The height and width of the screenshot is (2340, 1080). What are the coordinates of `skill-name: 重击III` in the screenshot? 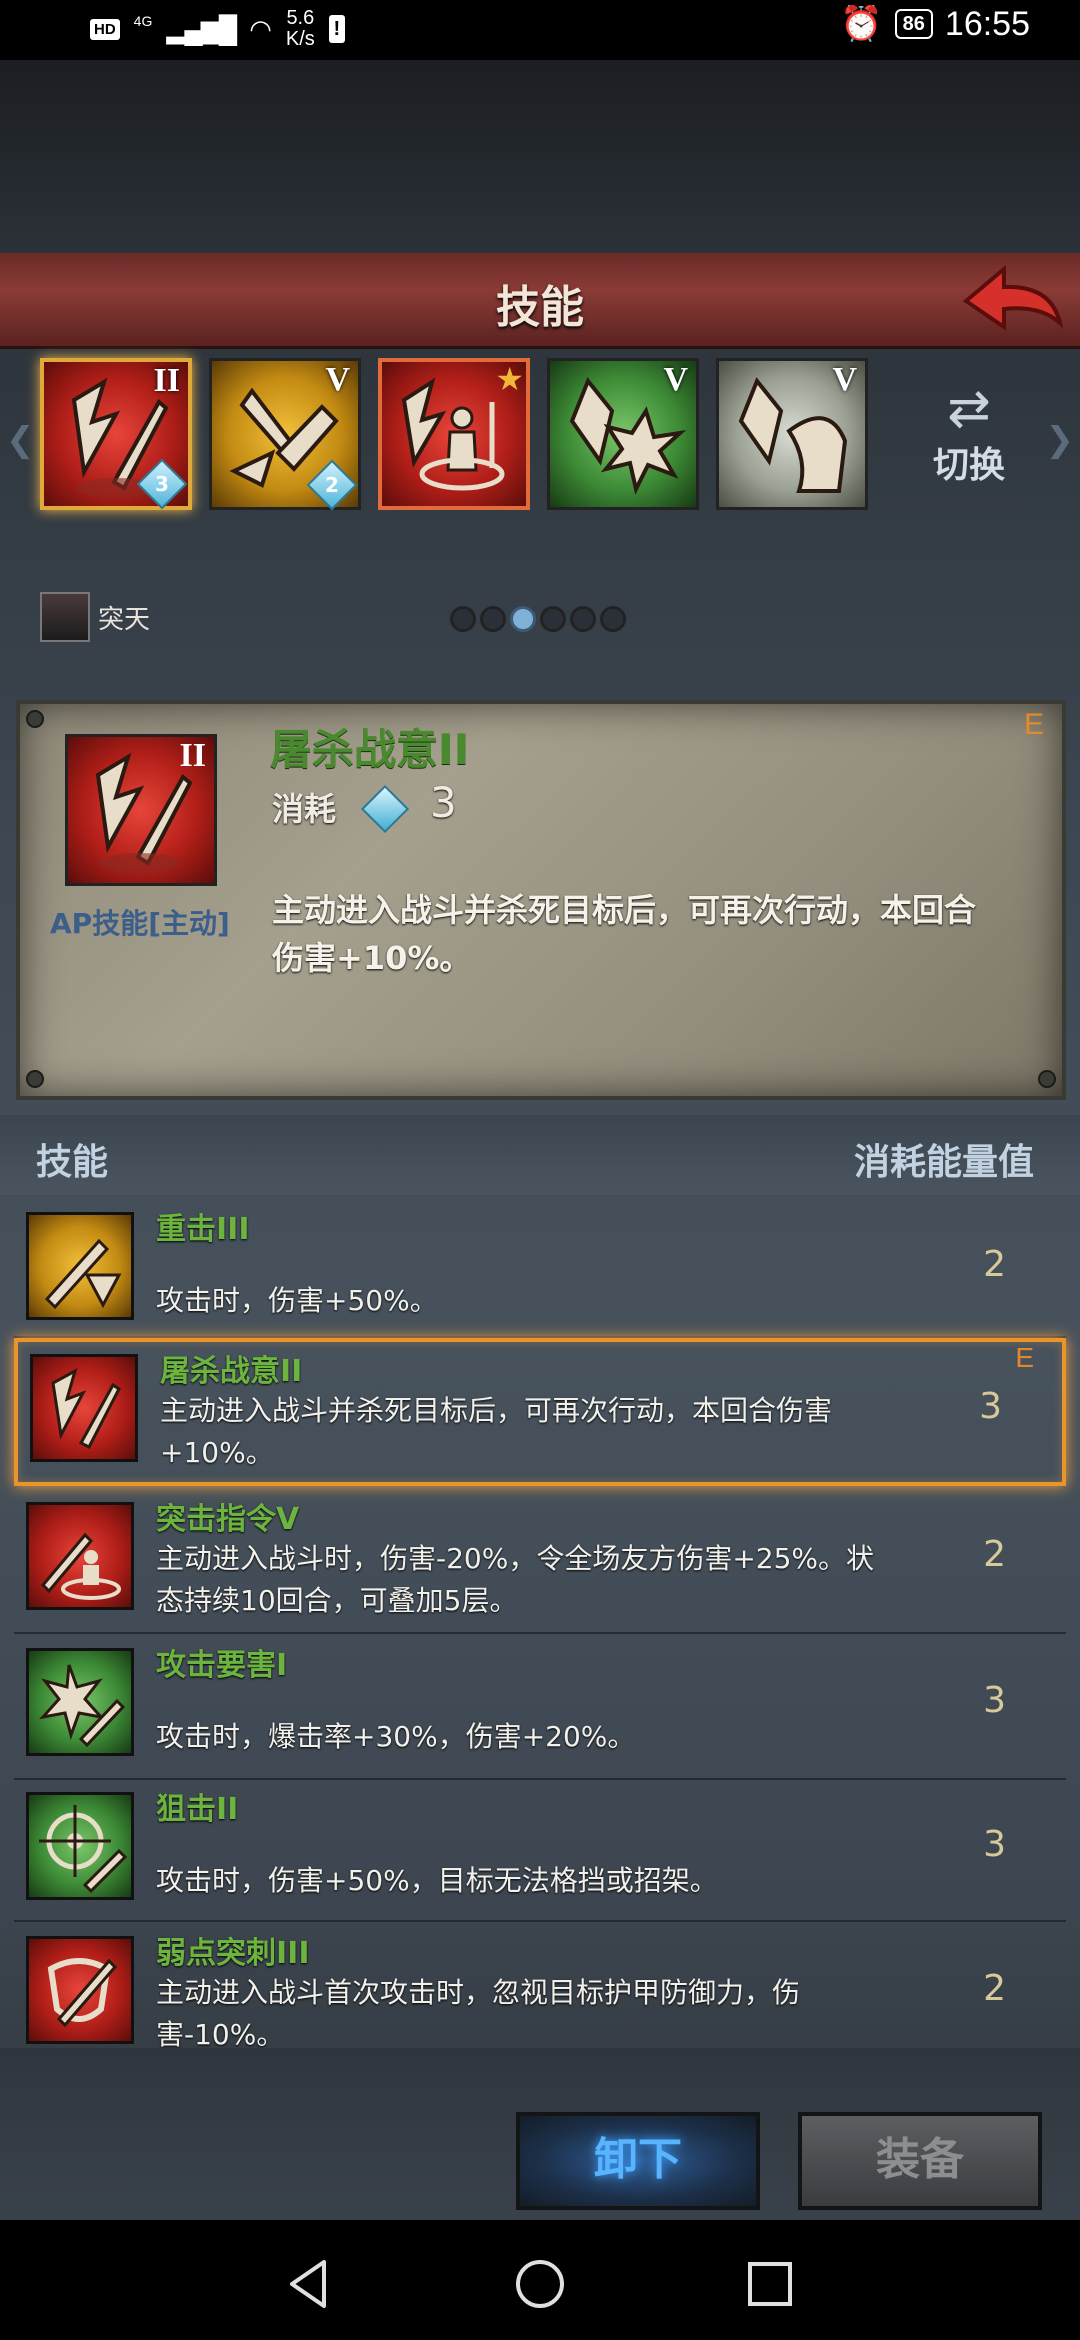 It's located at (203, 1229).